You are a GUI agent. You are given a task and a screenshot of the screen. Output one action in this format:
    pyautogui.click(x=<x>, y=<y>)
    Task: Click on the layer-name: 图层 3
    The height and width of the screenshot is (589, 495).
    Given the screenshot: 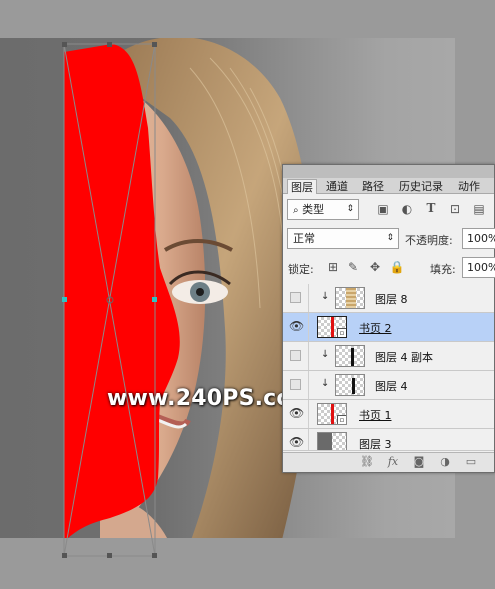 What is the action you would take?
    pyautogui.click(x=375, y=443)
    